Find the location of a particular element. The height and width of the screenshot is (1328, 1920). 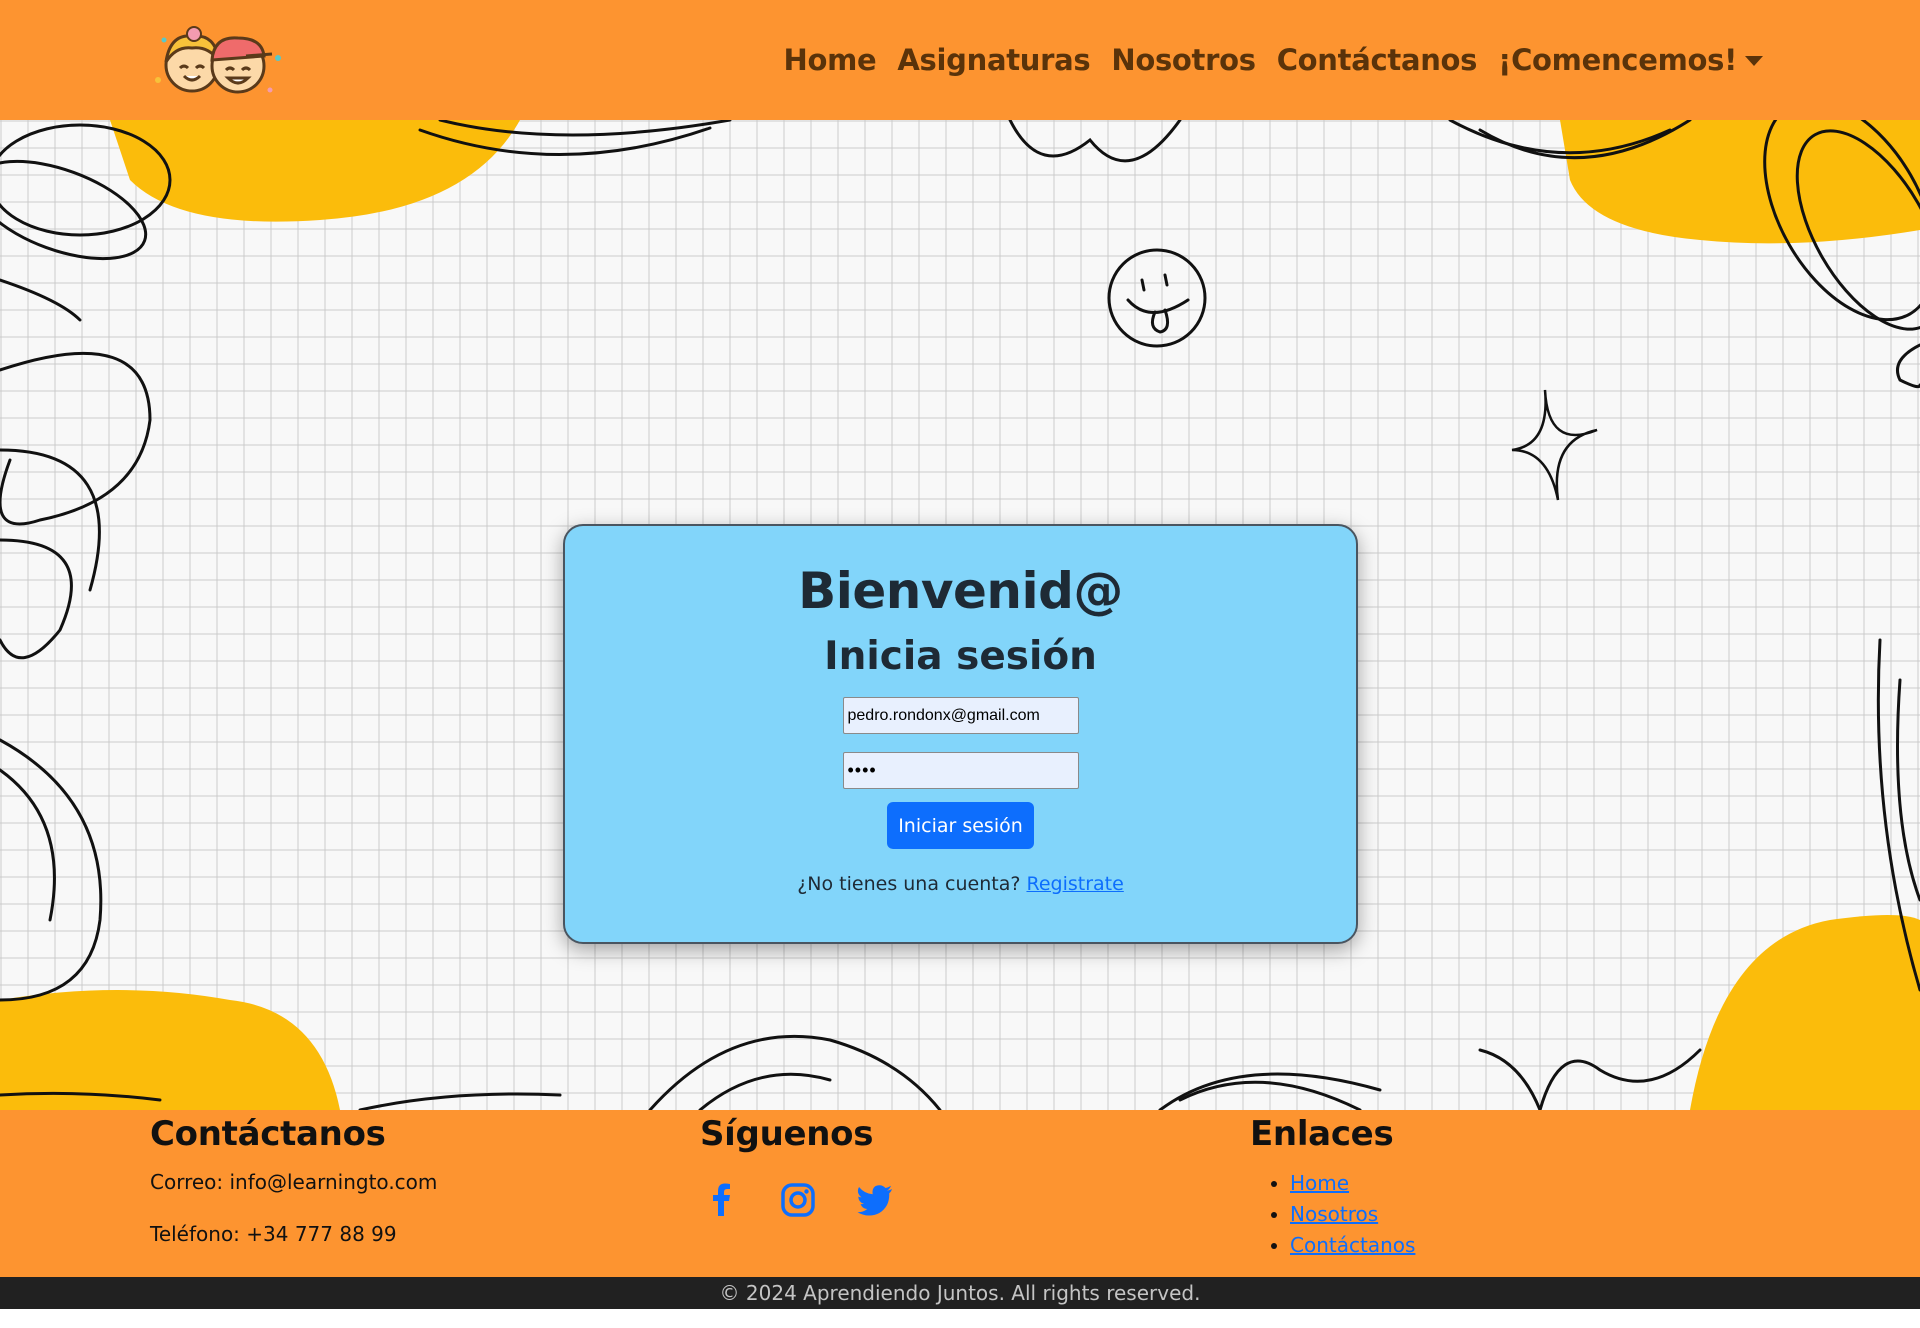

signup-prompt: ¿No tienes una cuenta? Registrate is located at coordinates (960, 884).